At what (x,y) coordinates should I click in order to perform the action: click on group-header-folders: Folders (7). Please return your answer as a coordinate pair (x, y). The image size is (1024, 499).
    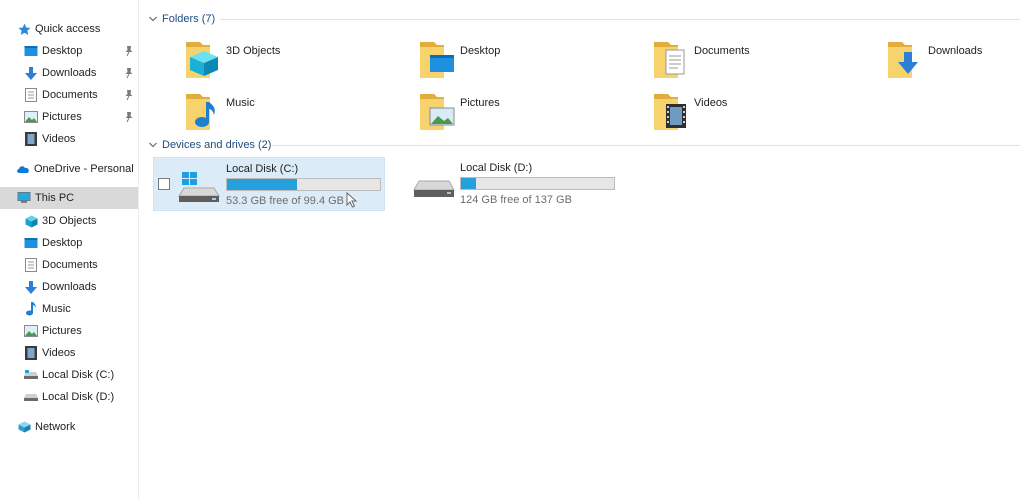
    Looking at the image, I should click on (181, 19).